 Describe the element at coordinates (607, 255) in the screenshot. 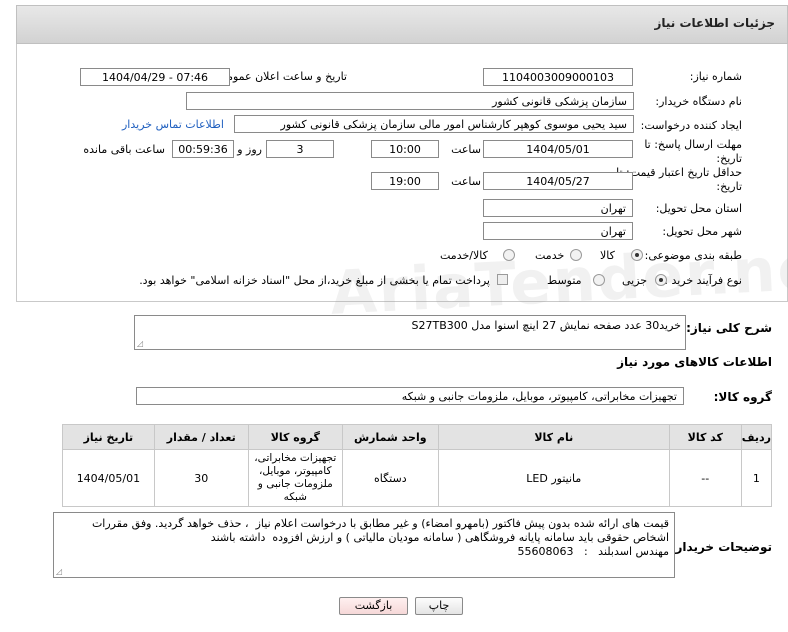

I see `category-option-goods: کالا` at that location.